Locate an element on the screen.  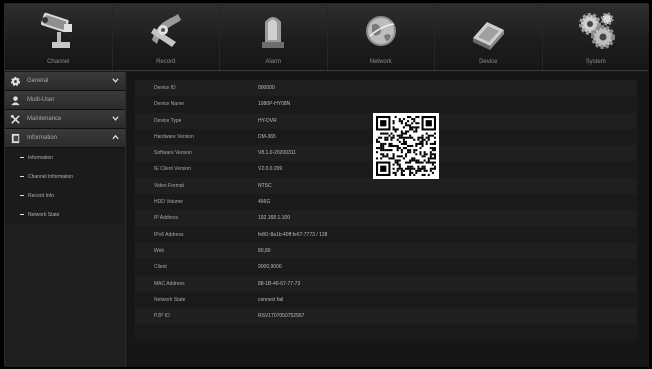
submenu-item-information: Information is located at coordinates (65, 157).